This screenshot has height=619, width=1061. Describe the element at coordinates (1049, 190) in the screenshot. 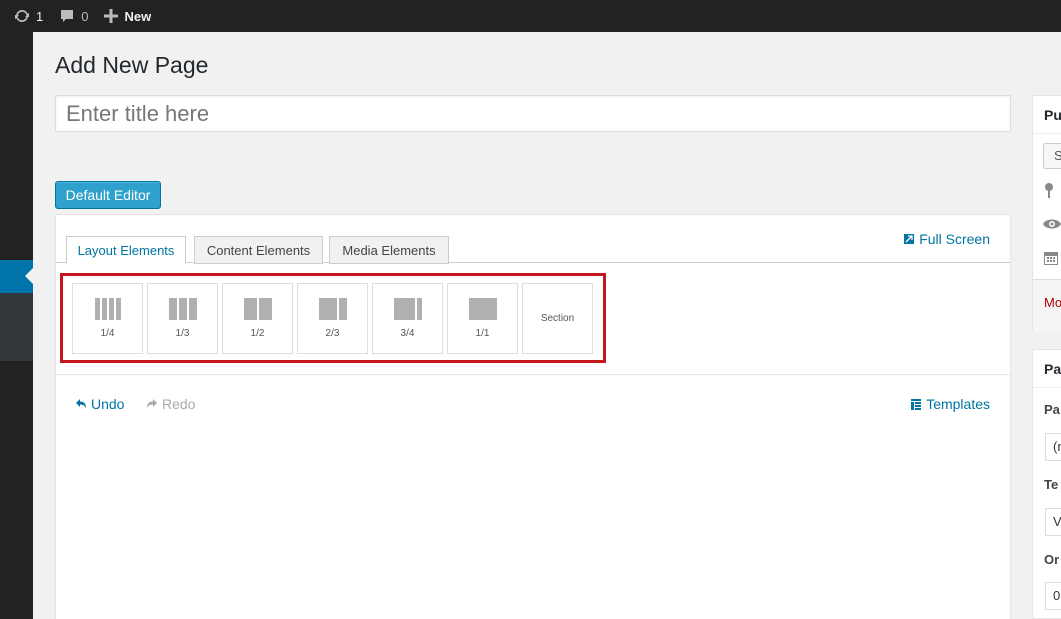

I see `pin-icon` at that location.